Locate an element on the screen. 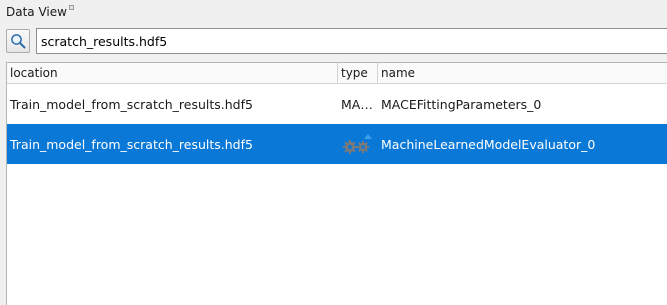  row-type-cell is located at coordinates (358, 144).